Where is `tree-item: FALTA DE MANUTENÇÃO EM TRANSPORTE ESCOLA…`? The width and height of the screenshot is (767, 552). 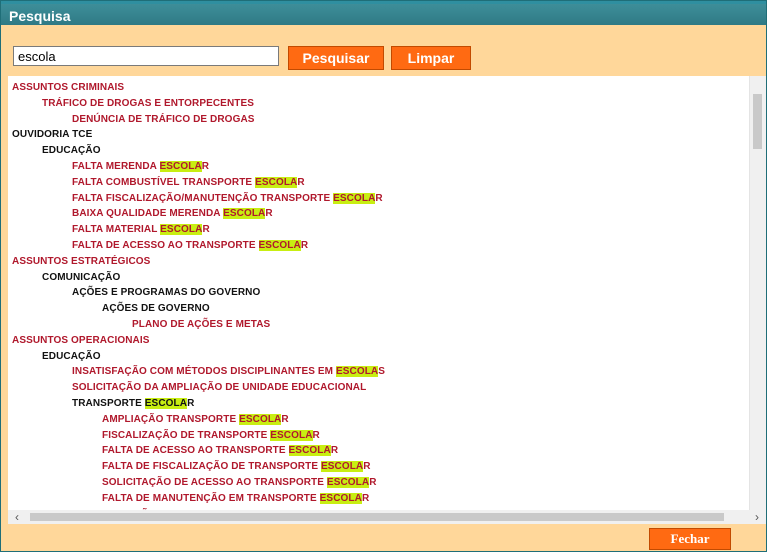
tree-item: FALTA DE MANUTENÇÃO EM TRANSPORTE ESCOLA… is located at coordinates (382, 499).